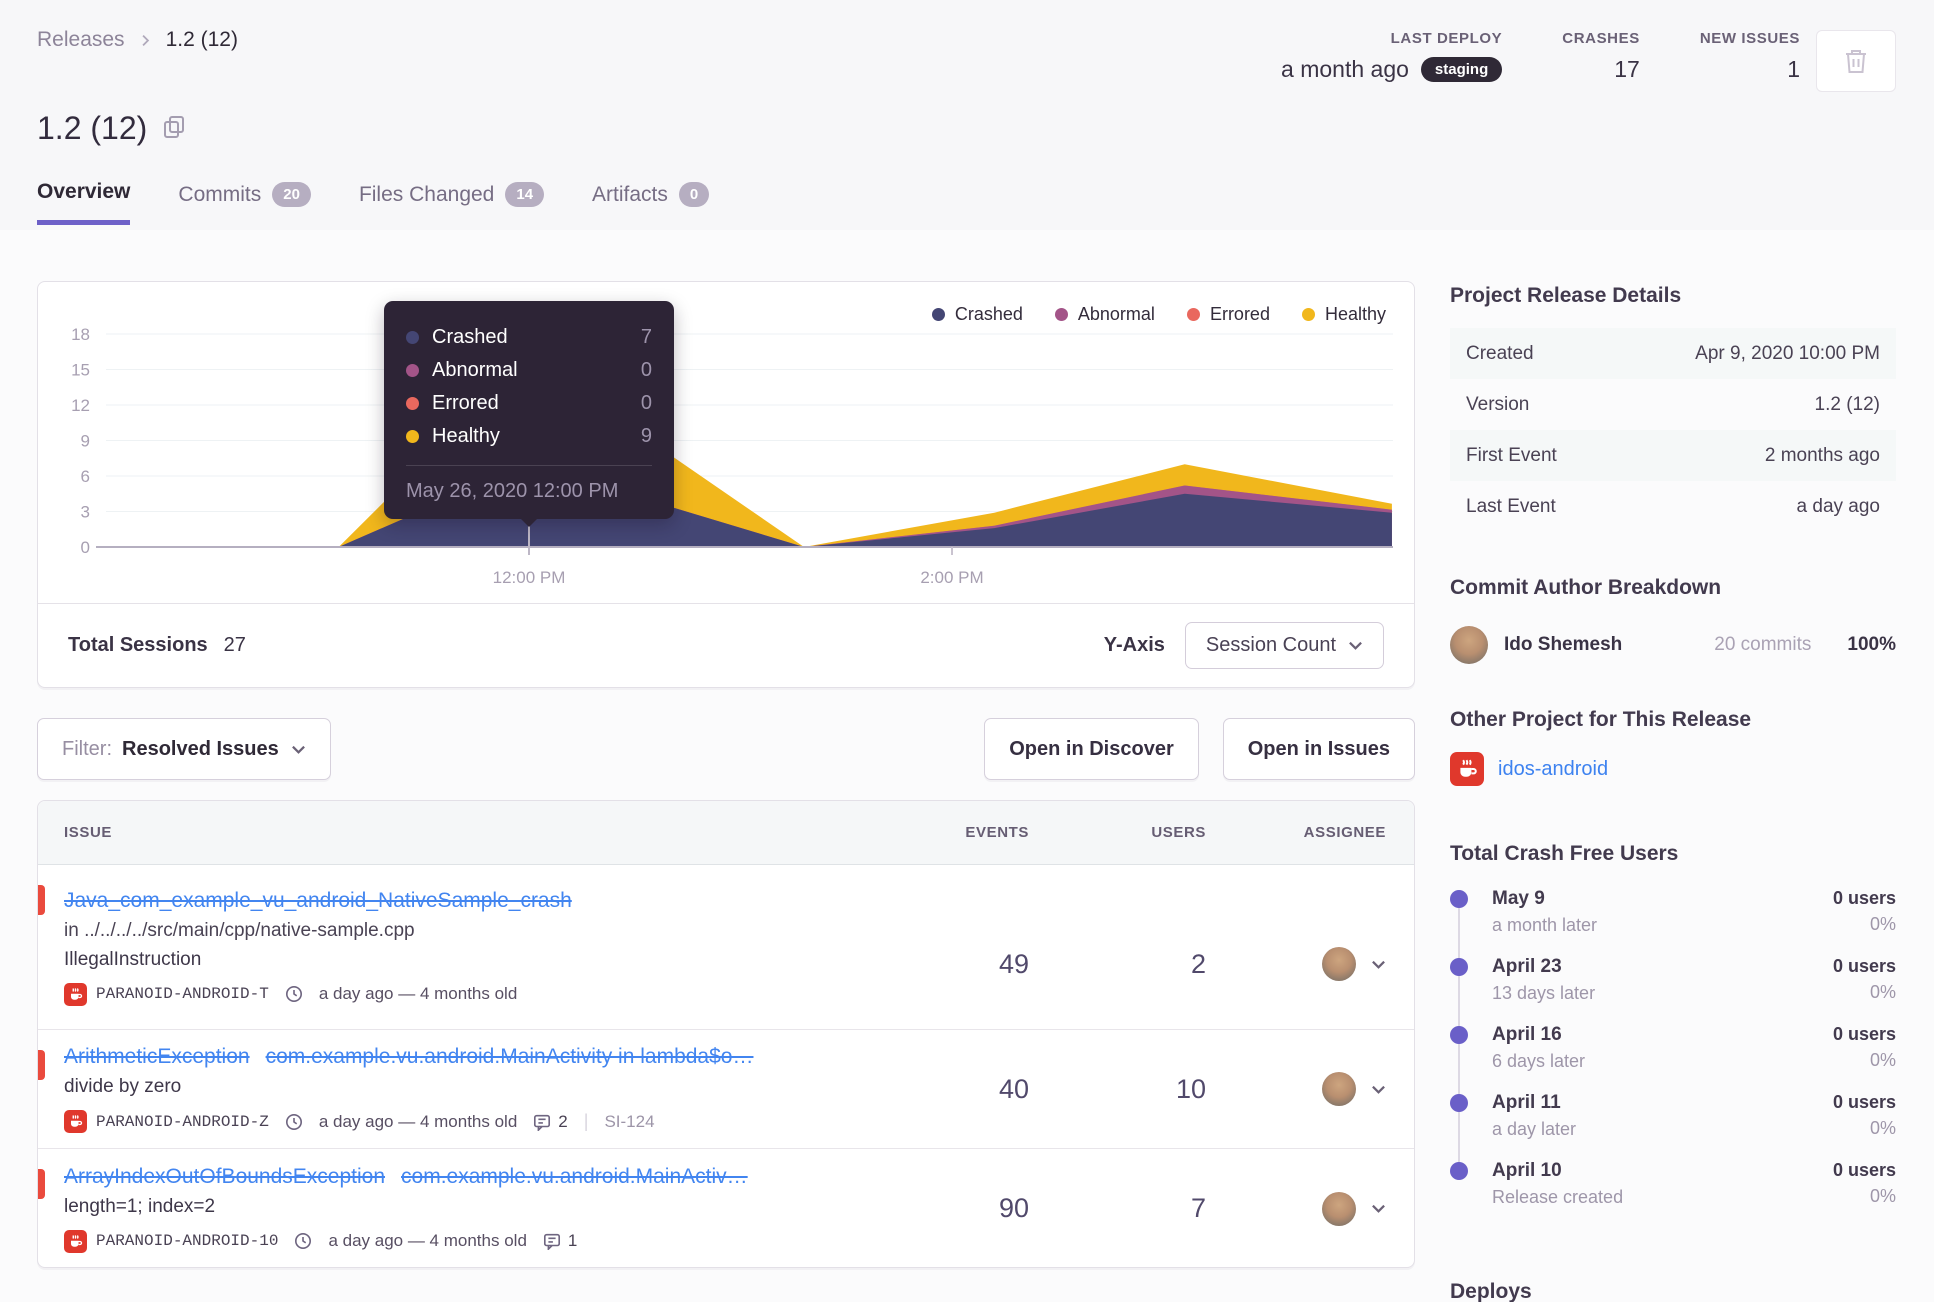  I want to click on delete-release-button, so click(1856, 61).